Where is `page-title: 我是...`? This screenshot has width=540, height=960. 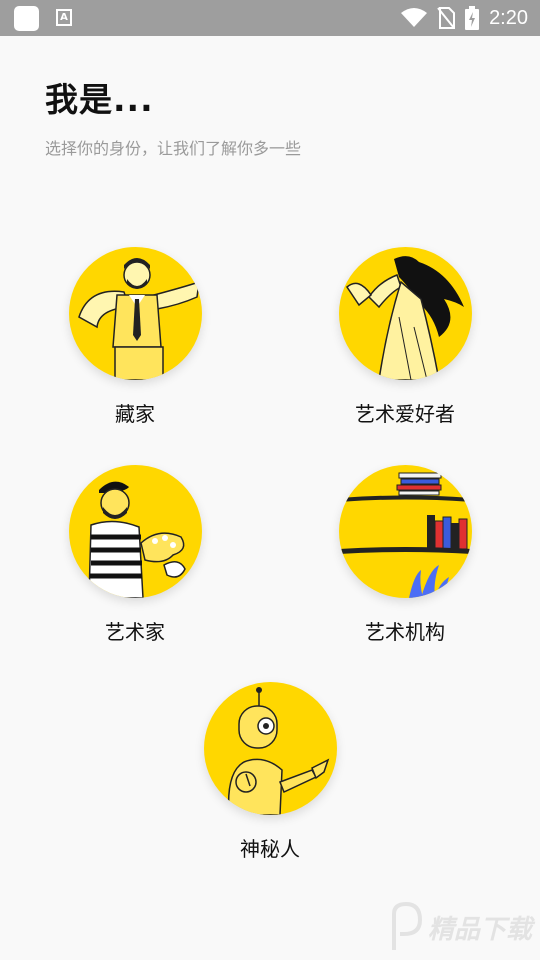 page-title: 我是... is located at coordinates (99, 99).